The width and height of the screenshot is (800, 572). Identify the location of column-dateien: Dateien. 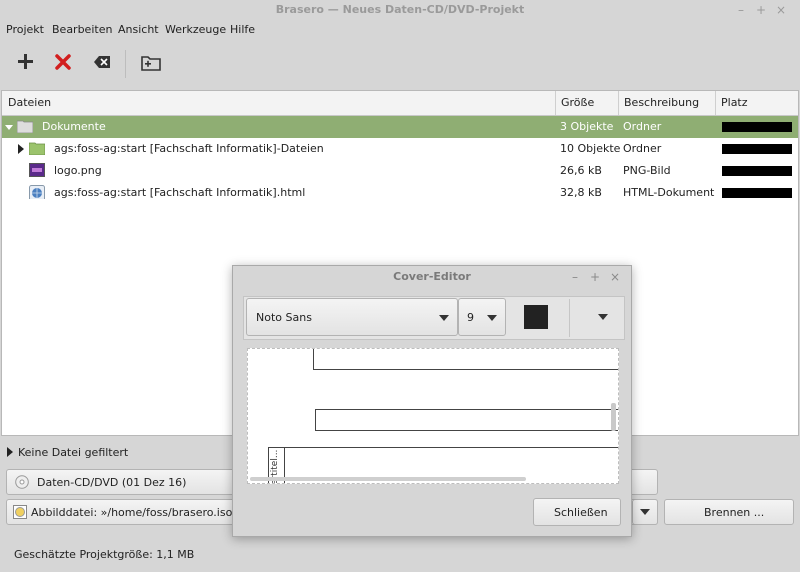
(29, 102).